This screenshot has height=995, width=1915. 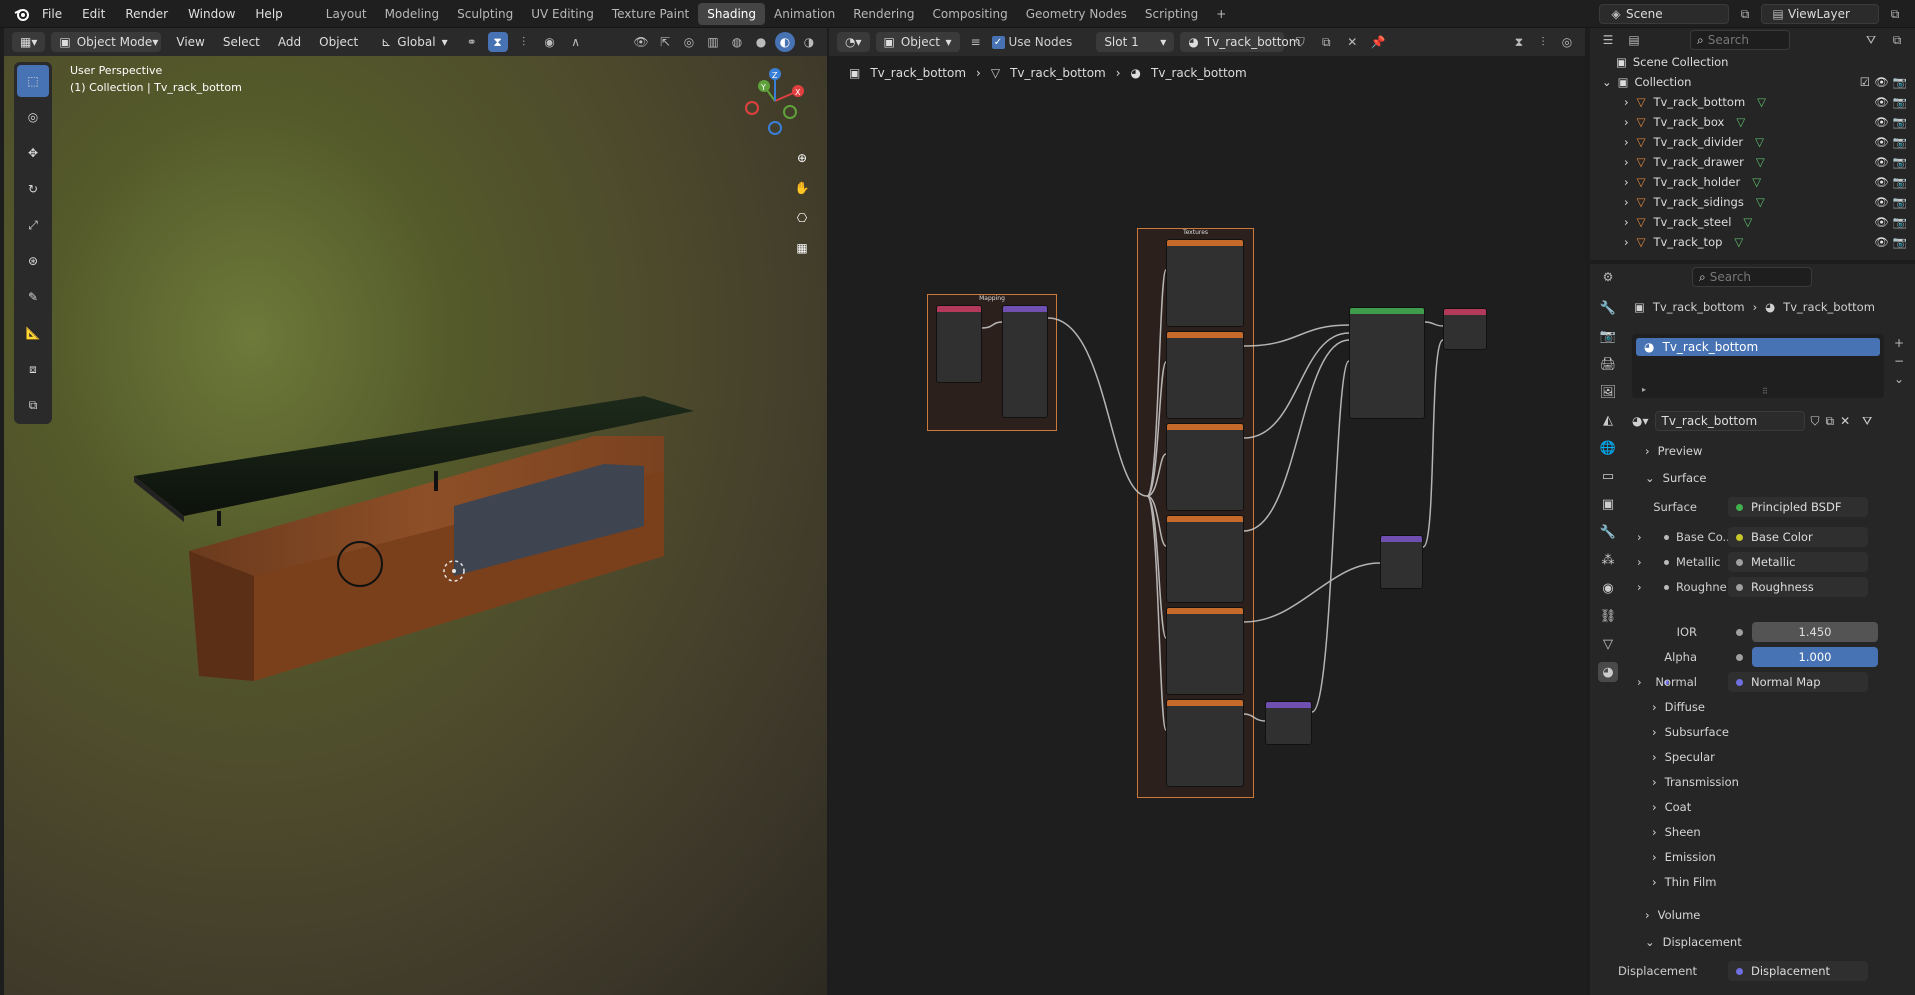 What do you see at coordinates (802, 158) in the screenshot?
I see `zoom-icon: ⊕` at bounding box center [802, 158].